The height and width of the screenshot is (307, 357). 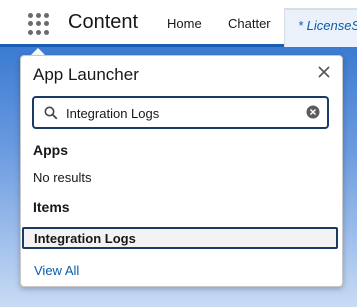 What do you see at coordinates (180, 238) in the screenshot?
I see `item-result-integration-logs: Integration Logs` at bounding box center [180, 238].